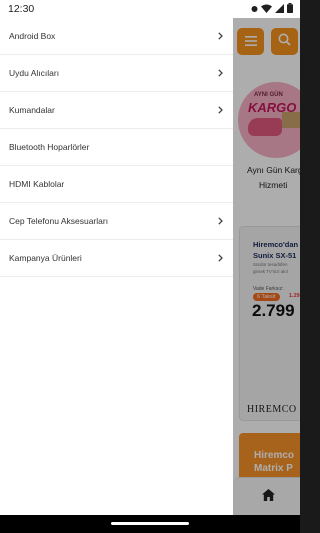 Image resolution: width=320 pixels, height=533 pixels. What do you see at coordinates (290, 9) in the screenshot?
I see `battery-icon` at bounding box center [290, 9].